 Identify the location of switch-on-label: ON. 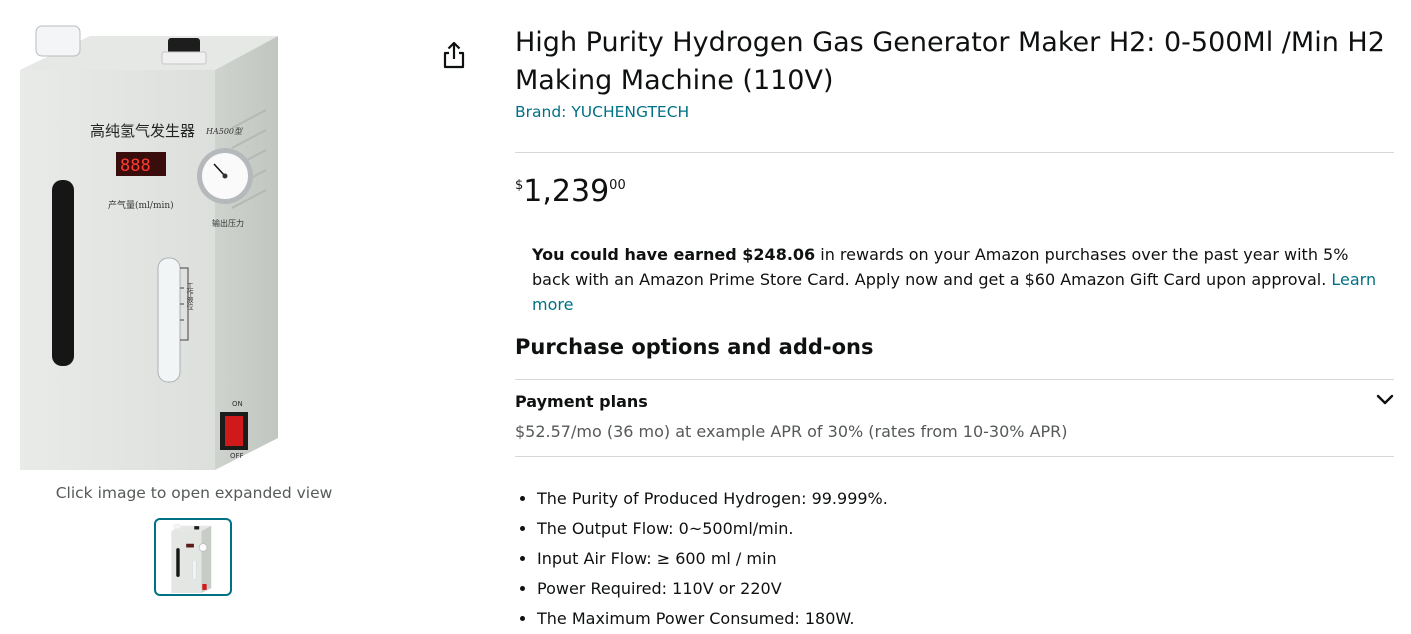
(237, 404).